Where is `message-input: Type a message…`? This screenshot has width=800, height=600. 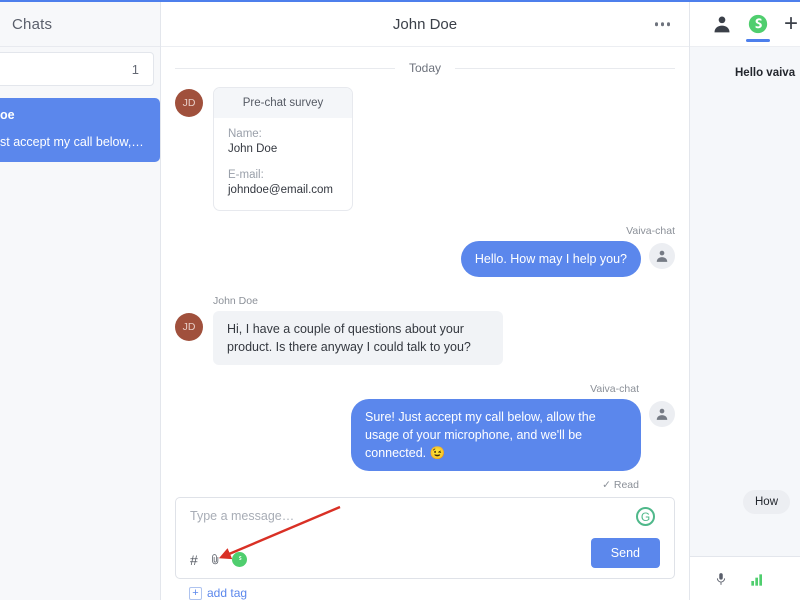 message-input: Type a message… is located at coordinates (425, 516).